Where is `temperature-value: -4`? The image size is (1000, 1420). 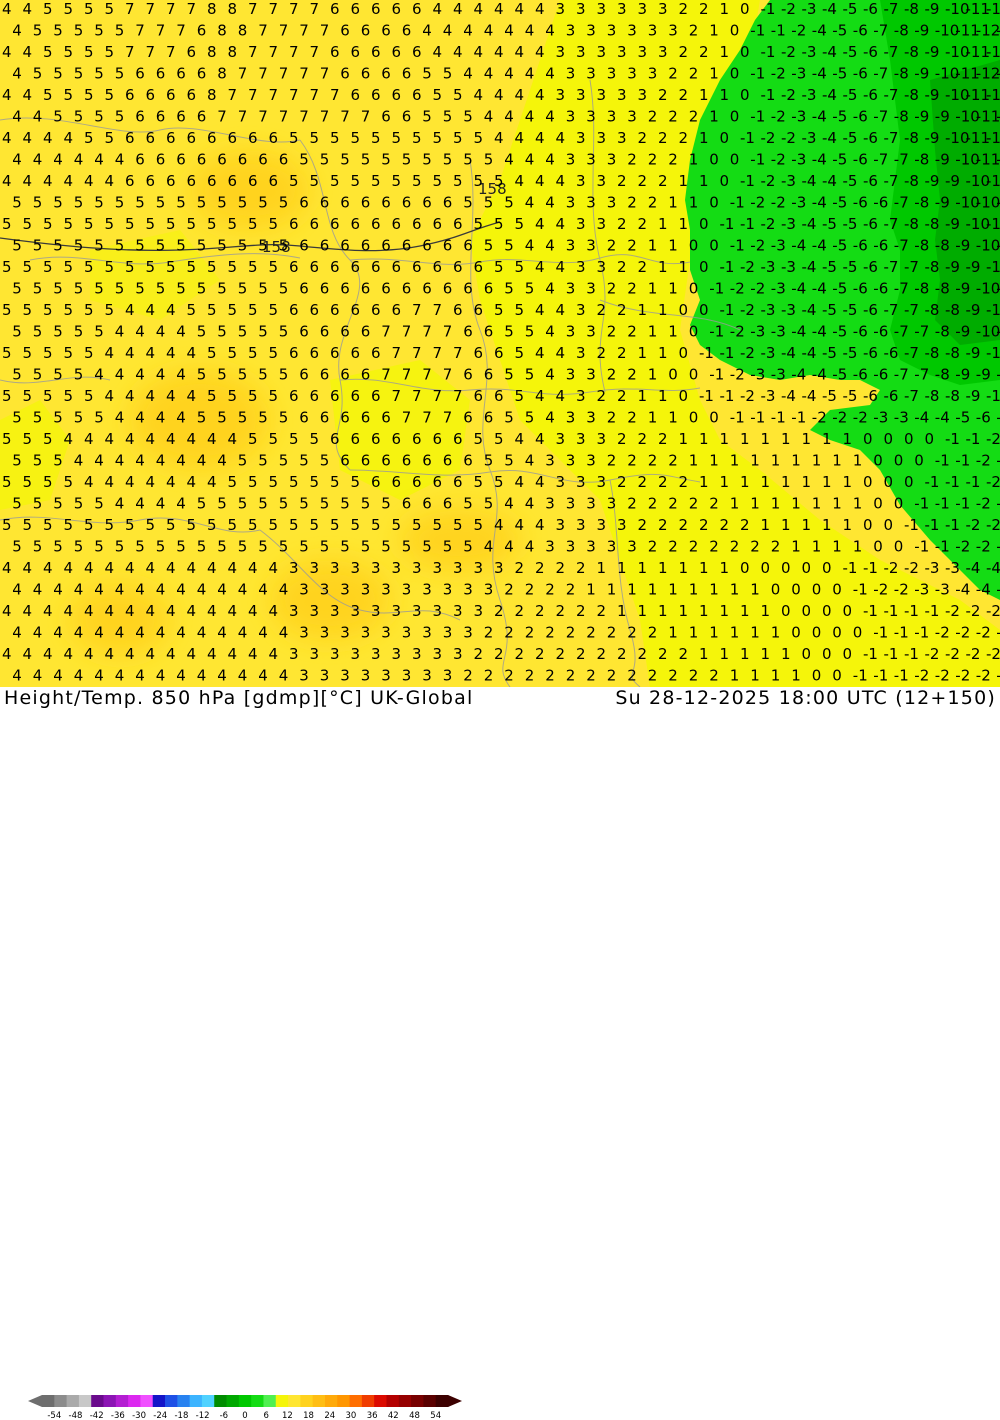
temperature-value: -4 is located at coordinates (819, 74).